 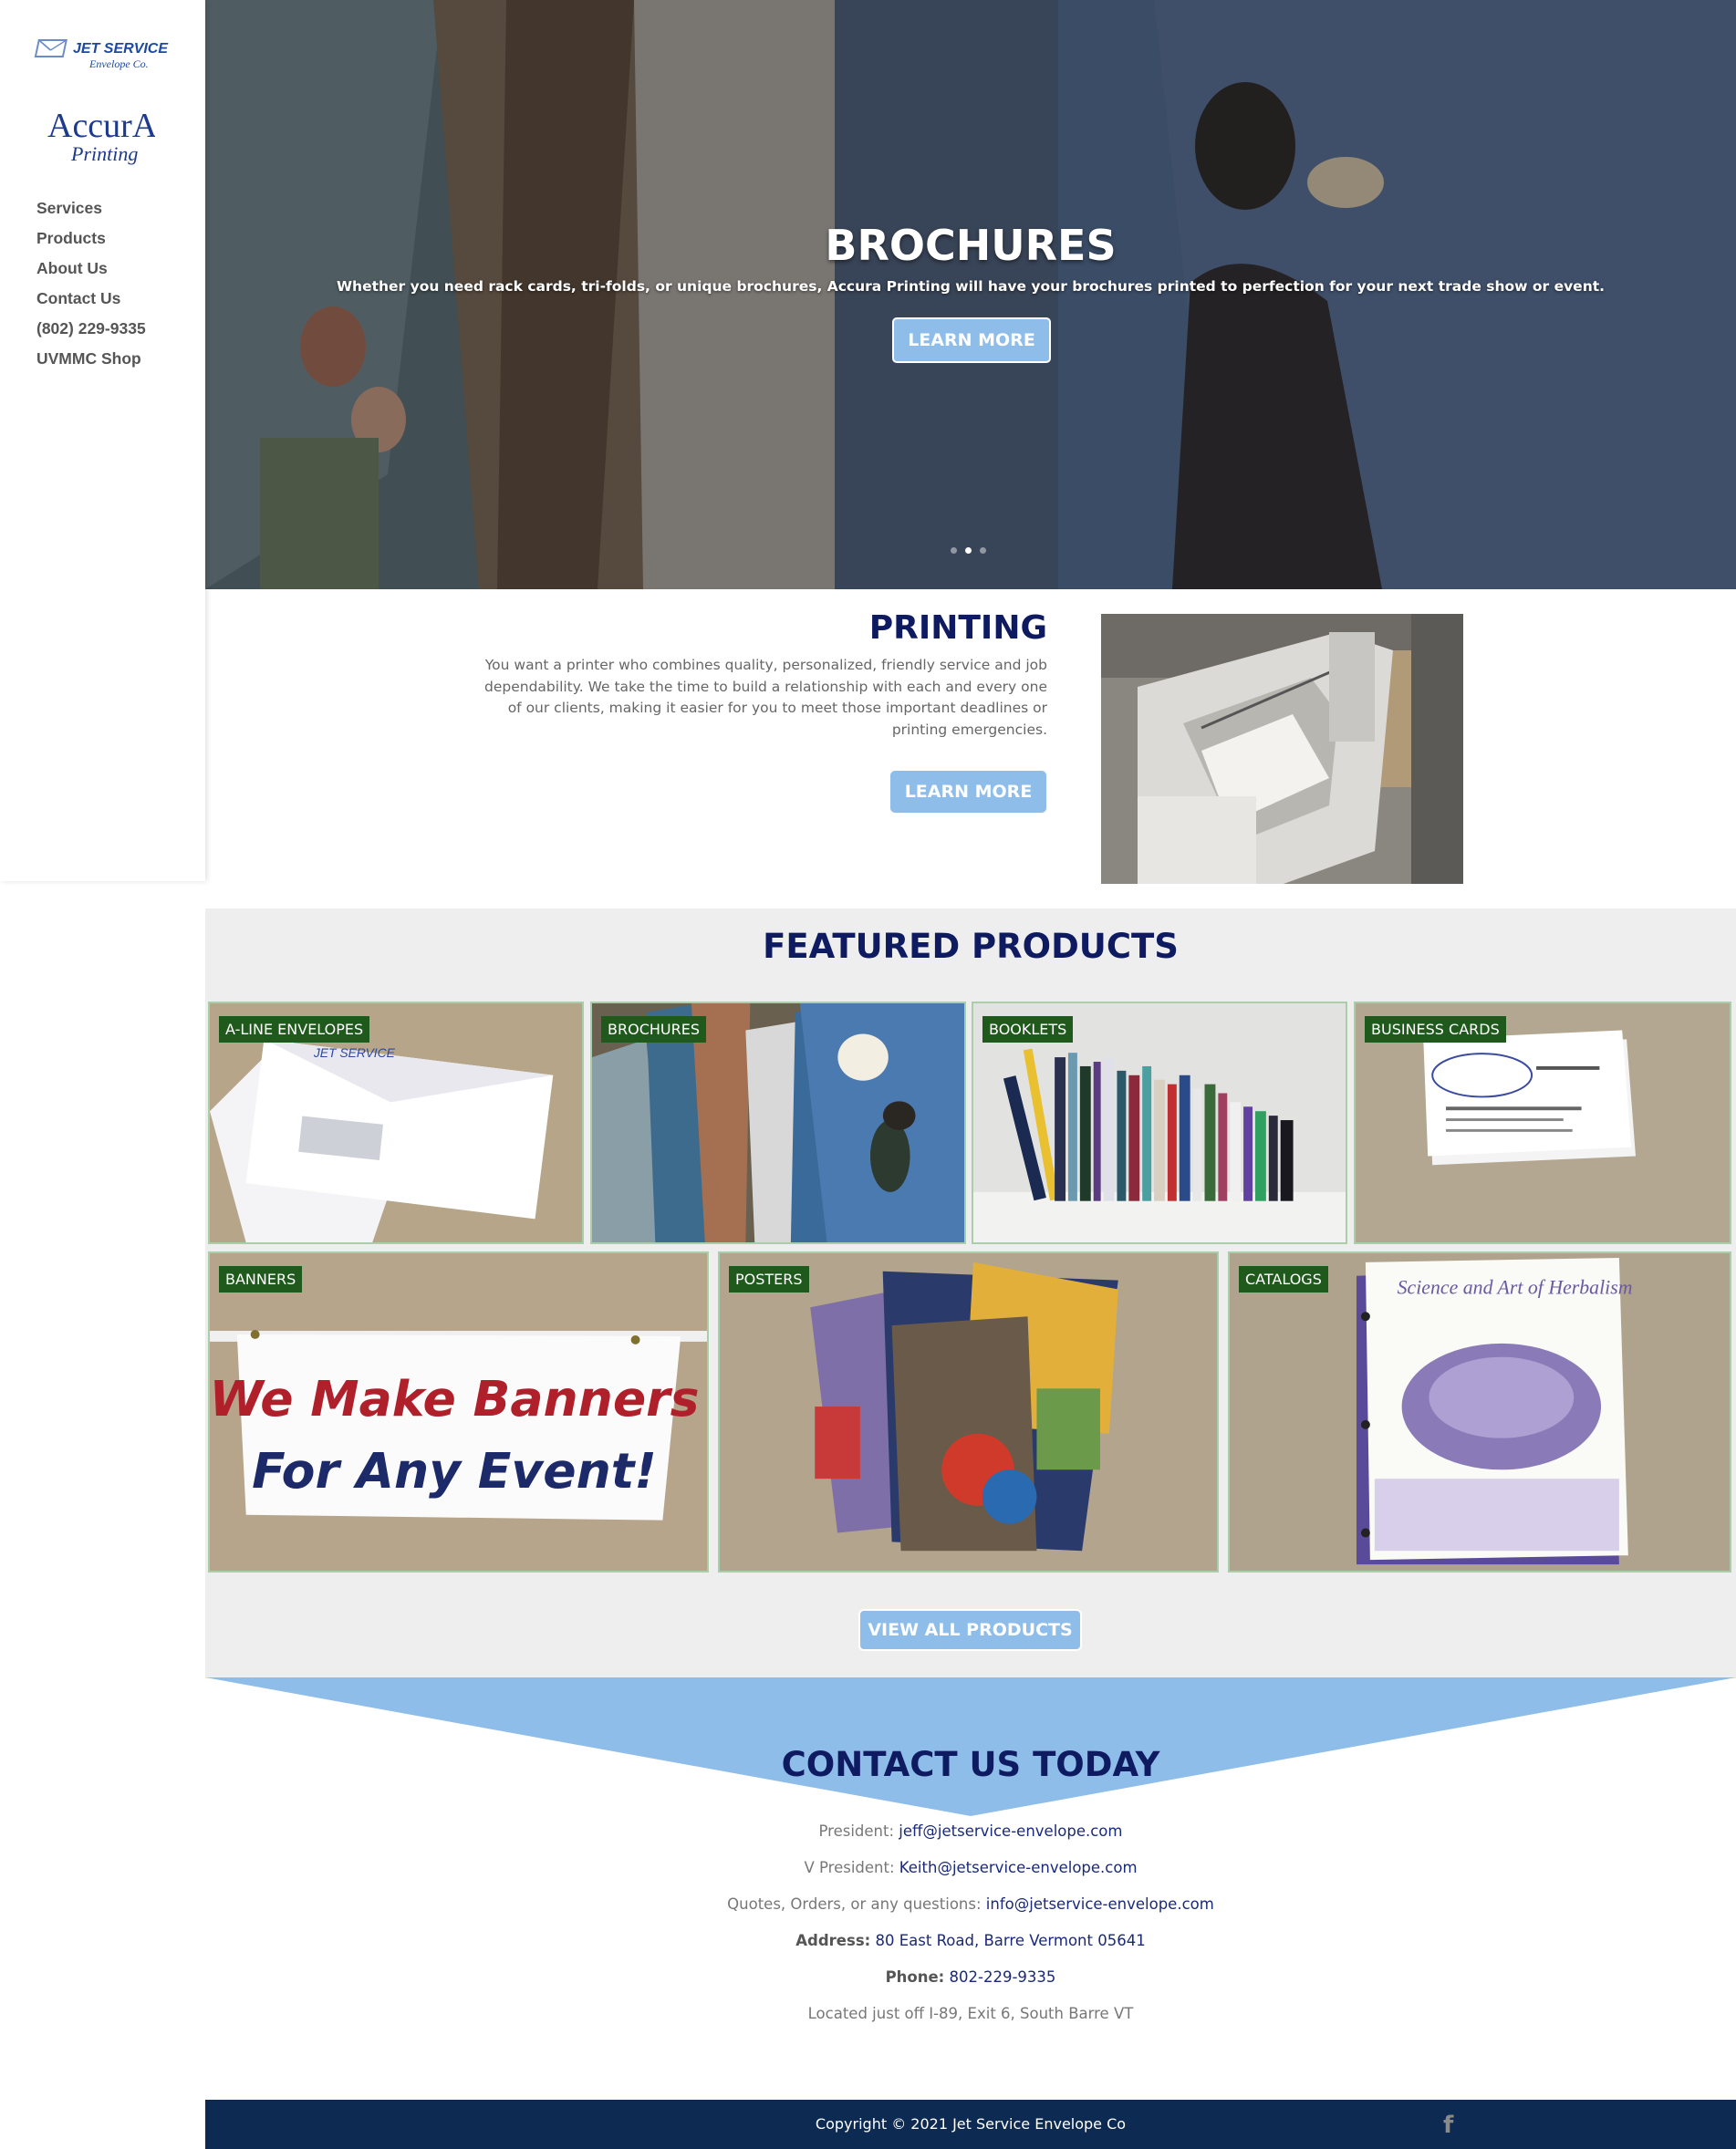 I want to click on president-email-link: jeff@jetservice-envelope.com, so click(x=1010, y=1831).